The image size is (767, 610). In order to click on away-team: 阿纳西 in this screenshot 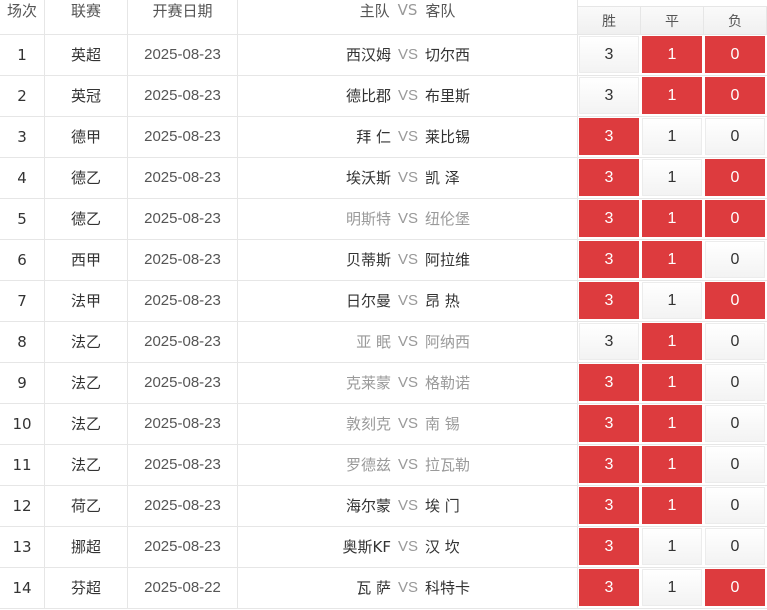, I will do `click(501, 341)`.